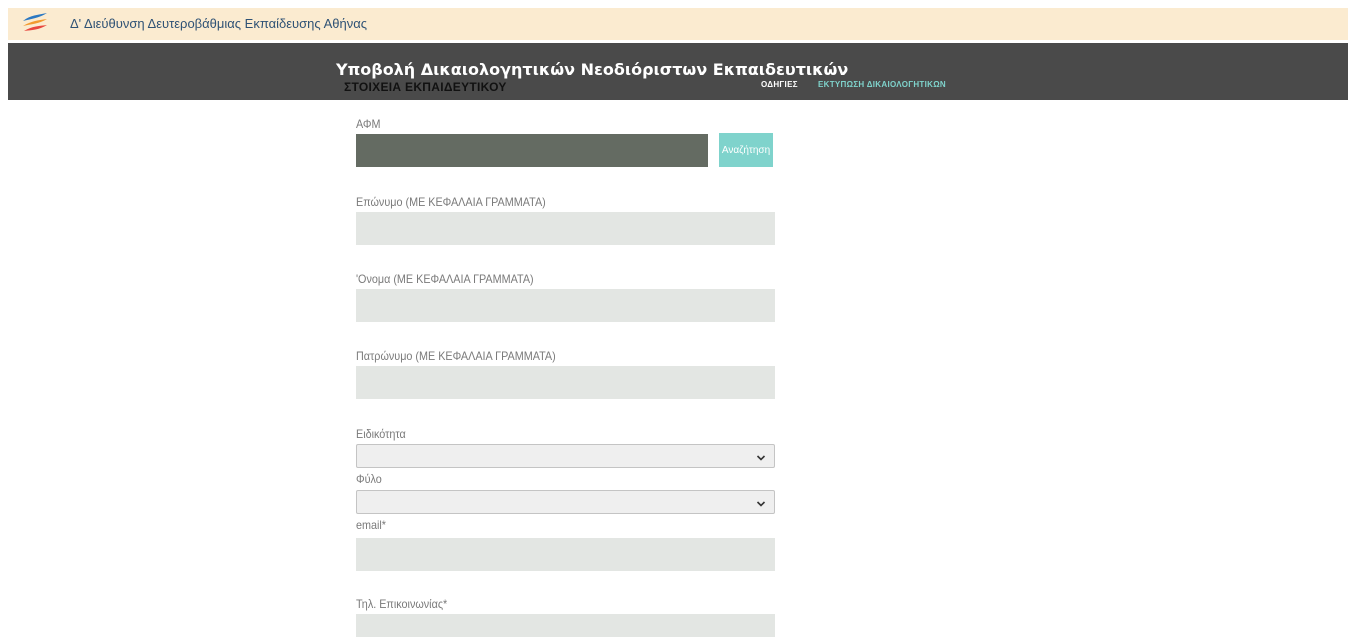  Describe the element at coordinates (779, 84) in the screenshot. I see `nav-guide-link: ΟΔΗΓΙΕΣ` at that location.